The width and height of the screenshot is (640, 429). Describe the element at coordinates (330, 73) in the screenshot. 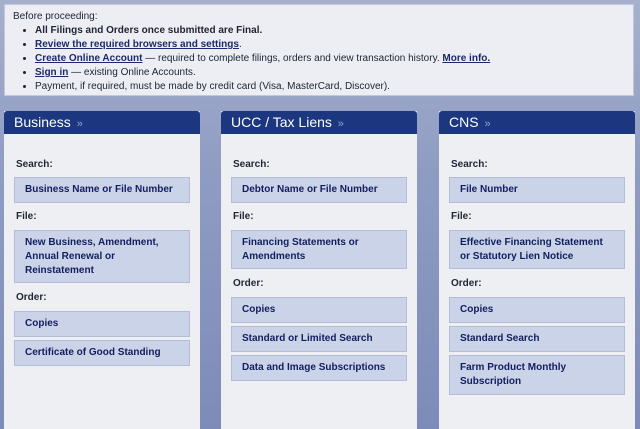

I see `notice-signin: Sign in — existing Online Accounts.` at that location.